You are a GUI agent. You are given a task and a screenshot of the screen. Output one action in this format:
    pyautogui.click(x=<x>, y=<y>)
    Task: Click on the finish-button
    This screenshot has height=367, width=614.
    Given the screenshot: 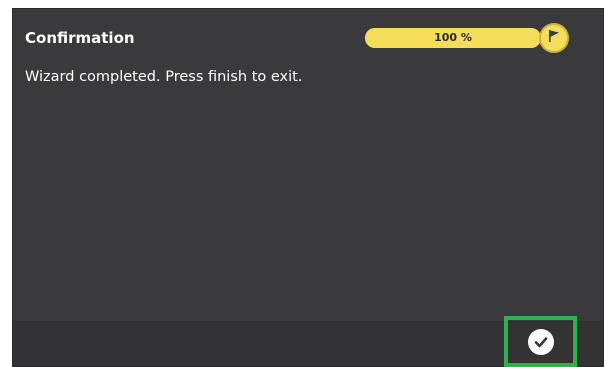 What is the action you would take?
    pyautogui.click(x=540, y=341)
    